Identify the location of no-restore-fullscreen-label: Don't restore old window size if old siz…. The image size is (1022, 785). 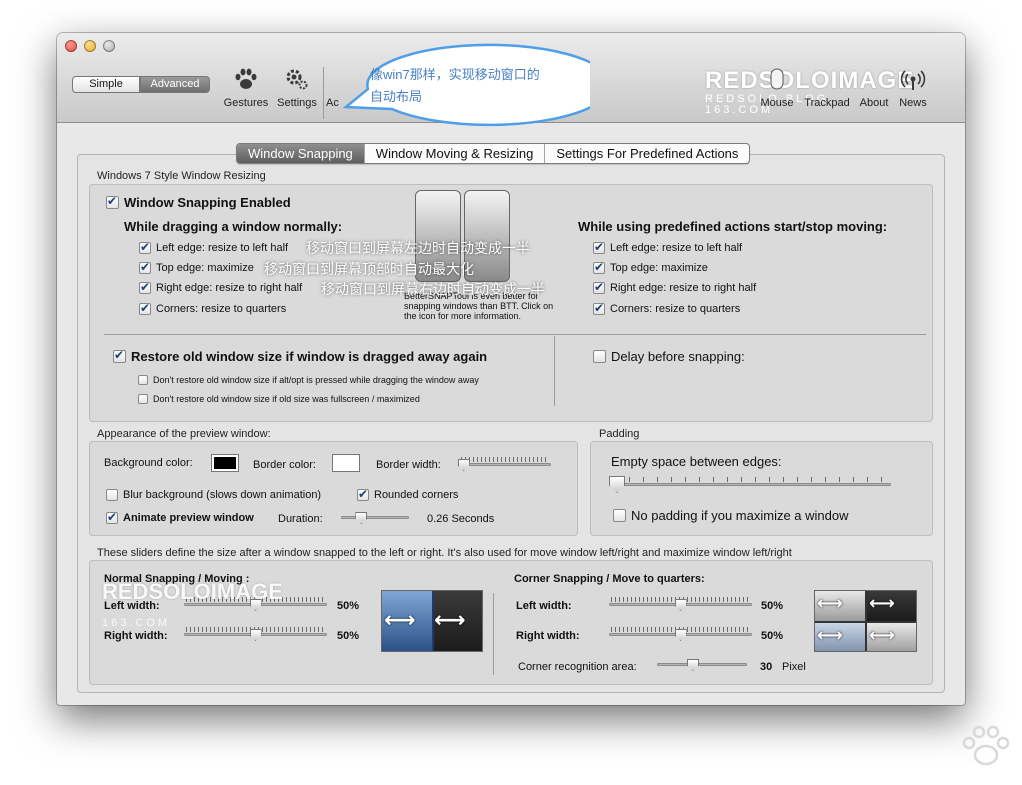
(286, 399).